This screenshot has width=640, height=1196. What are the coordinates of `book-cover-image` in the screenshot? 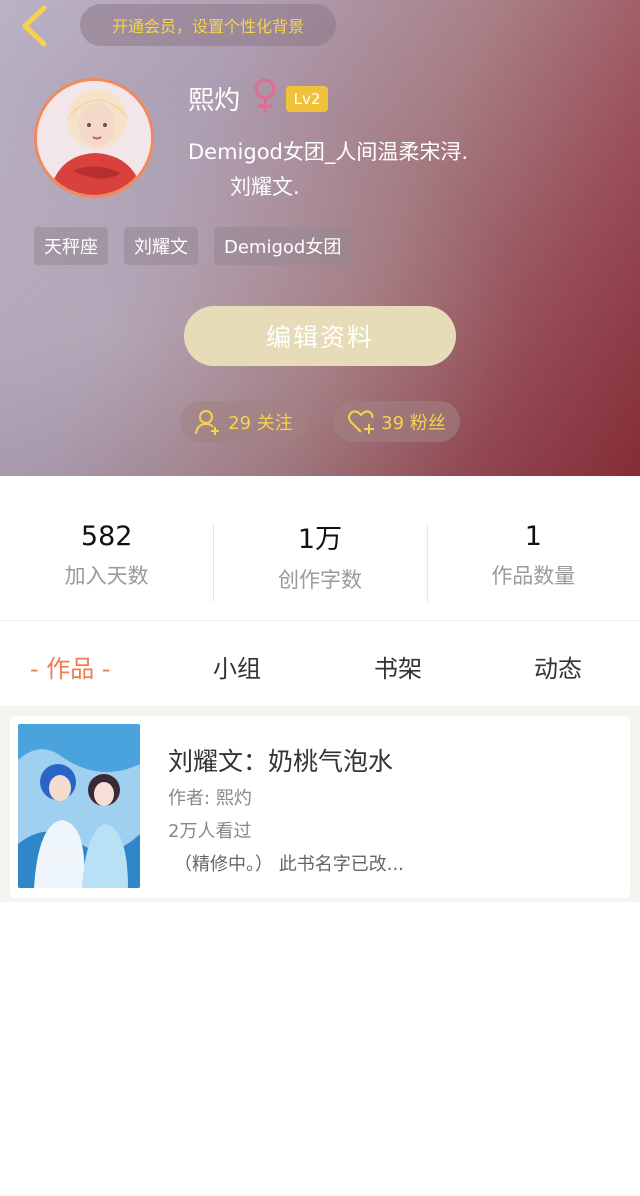 It's located at (79, 806).